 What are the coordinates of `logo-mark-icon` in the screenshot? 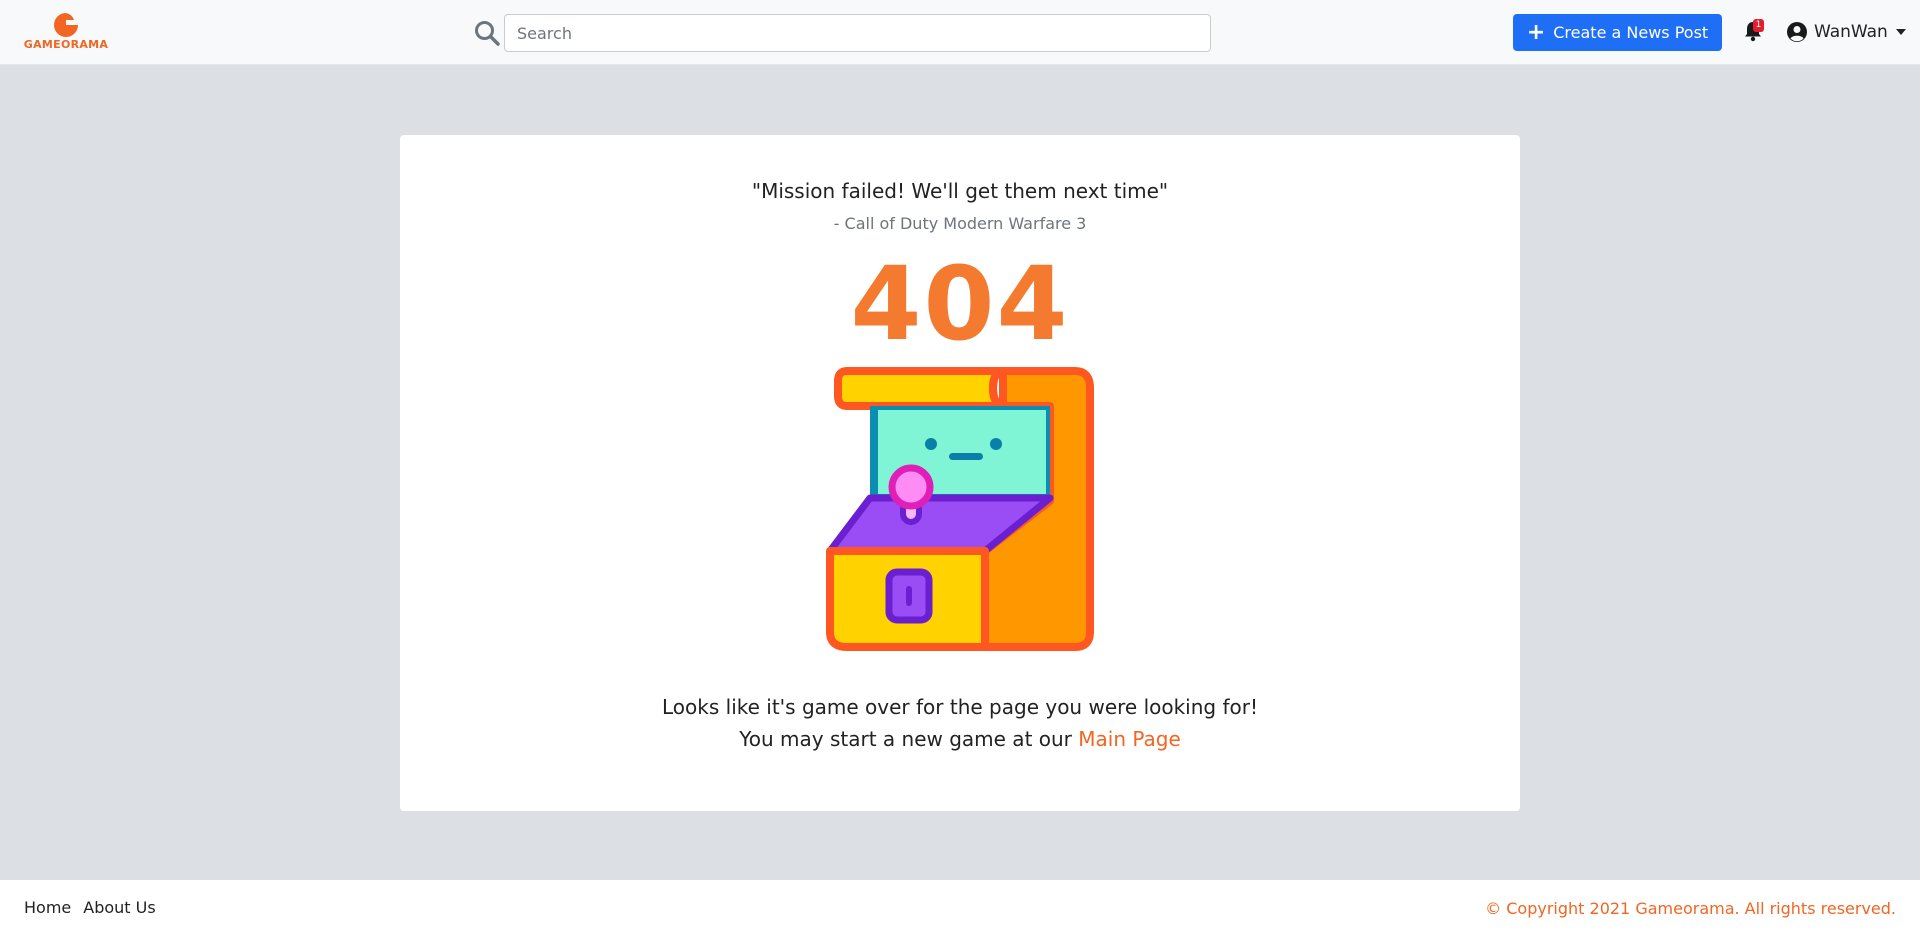 It's located at (66, 25).